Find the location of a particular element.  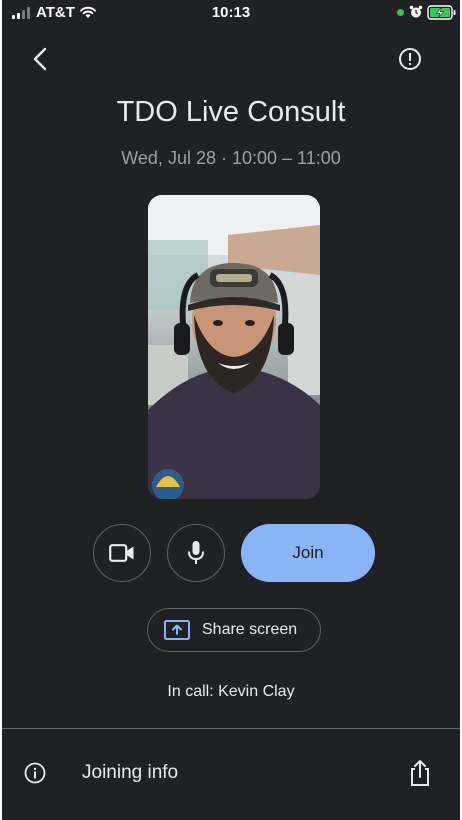

chevron-left-icon is located at coordinates (41, 59).